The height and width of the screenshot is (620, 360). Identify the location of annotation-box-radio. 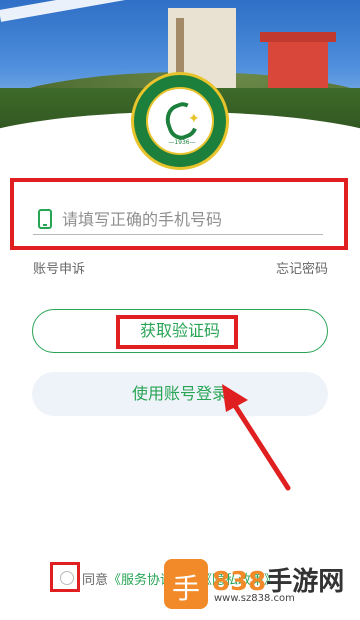
(65, 577).